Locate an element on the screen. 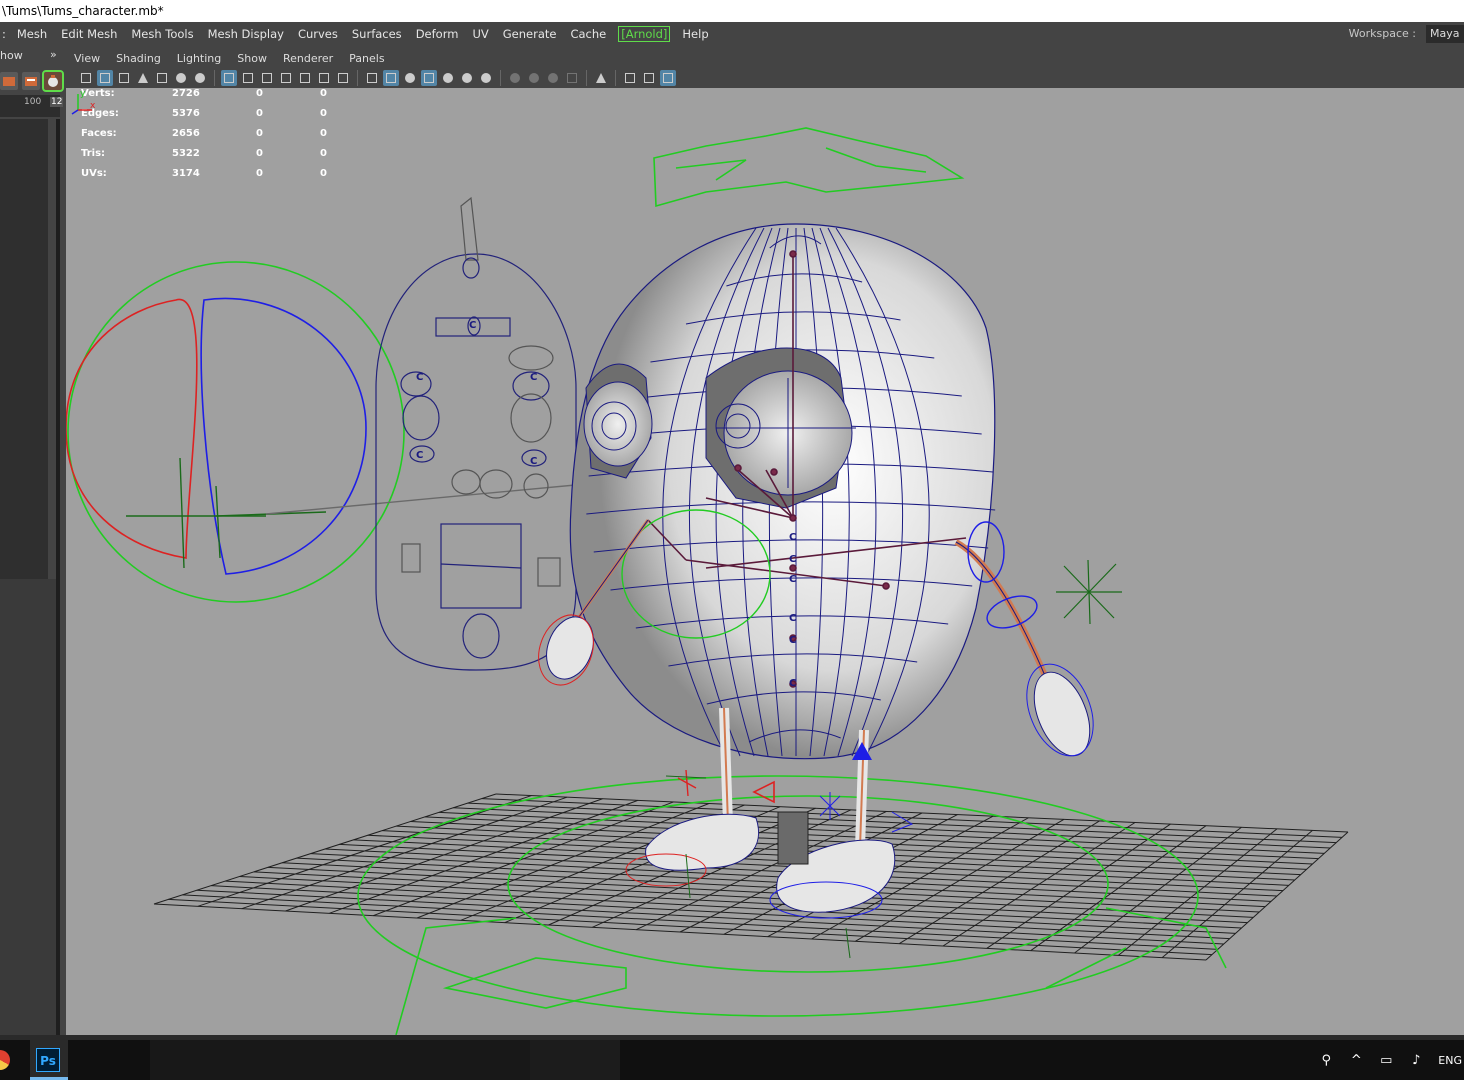  axis-x-label: x is located at coordinates (93, 106).